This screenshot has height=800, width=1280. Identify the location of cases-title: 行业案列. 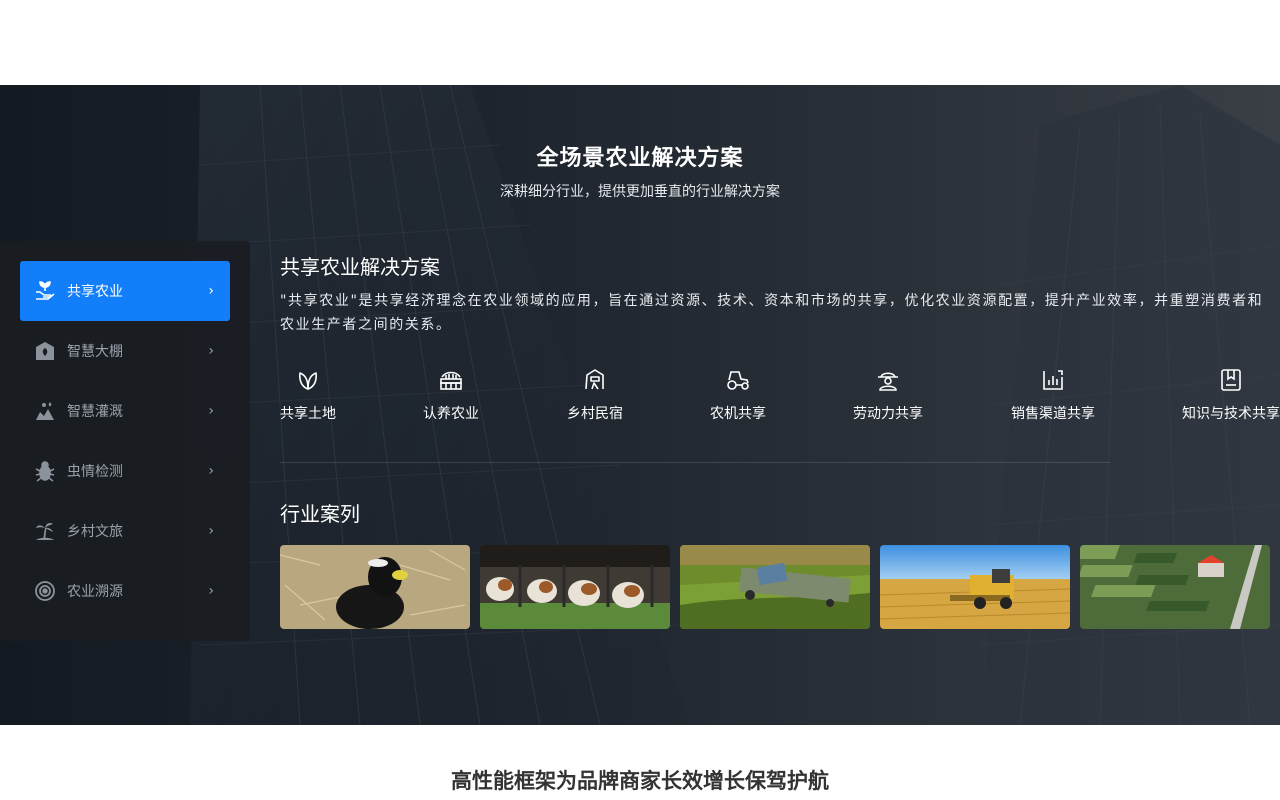
(320, 514).